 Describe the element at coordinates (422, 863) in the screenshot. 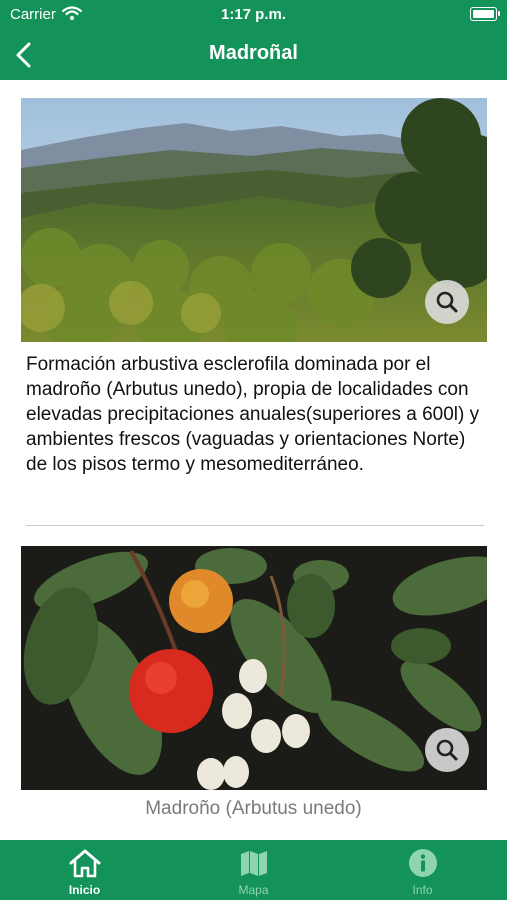

I see `info-icon` at that location.